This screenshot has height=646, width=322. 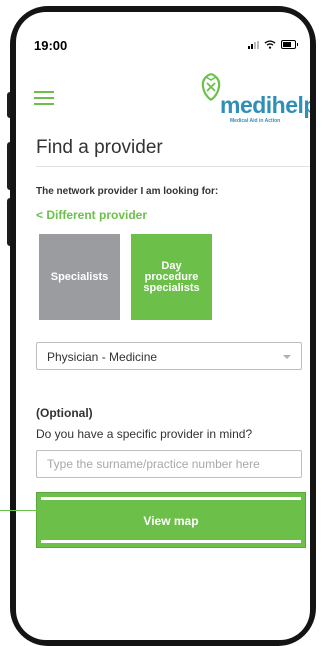 I want to click on day-procedure-specialists-tile: Day procedure specialists, so click(x=171, y=277).